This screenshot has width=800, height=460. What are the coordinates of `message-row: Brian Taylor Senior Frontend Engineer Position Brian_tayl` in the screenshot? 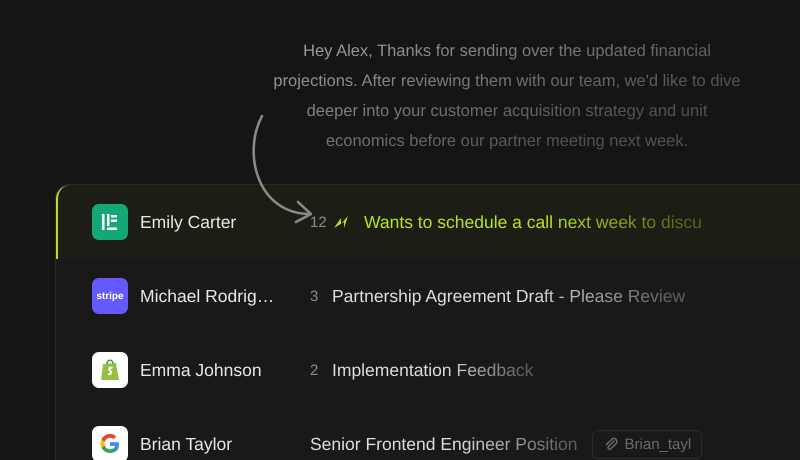 It's located at (428, 433).